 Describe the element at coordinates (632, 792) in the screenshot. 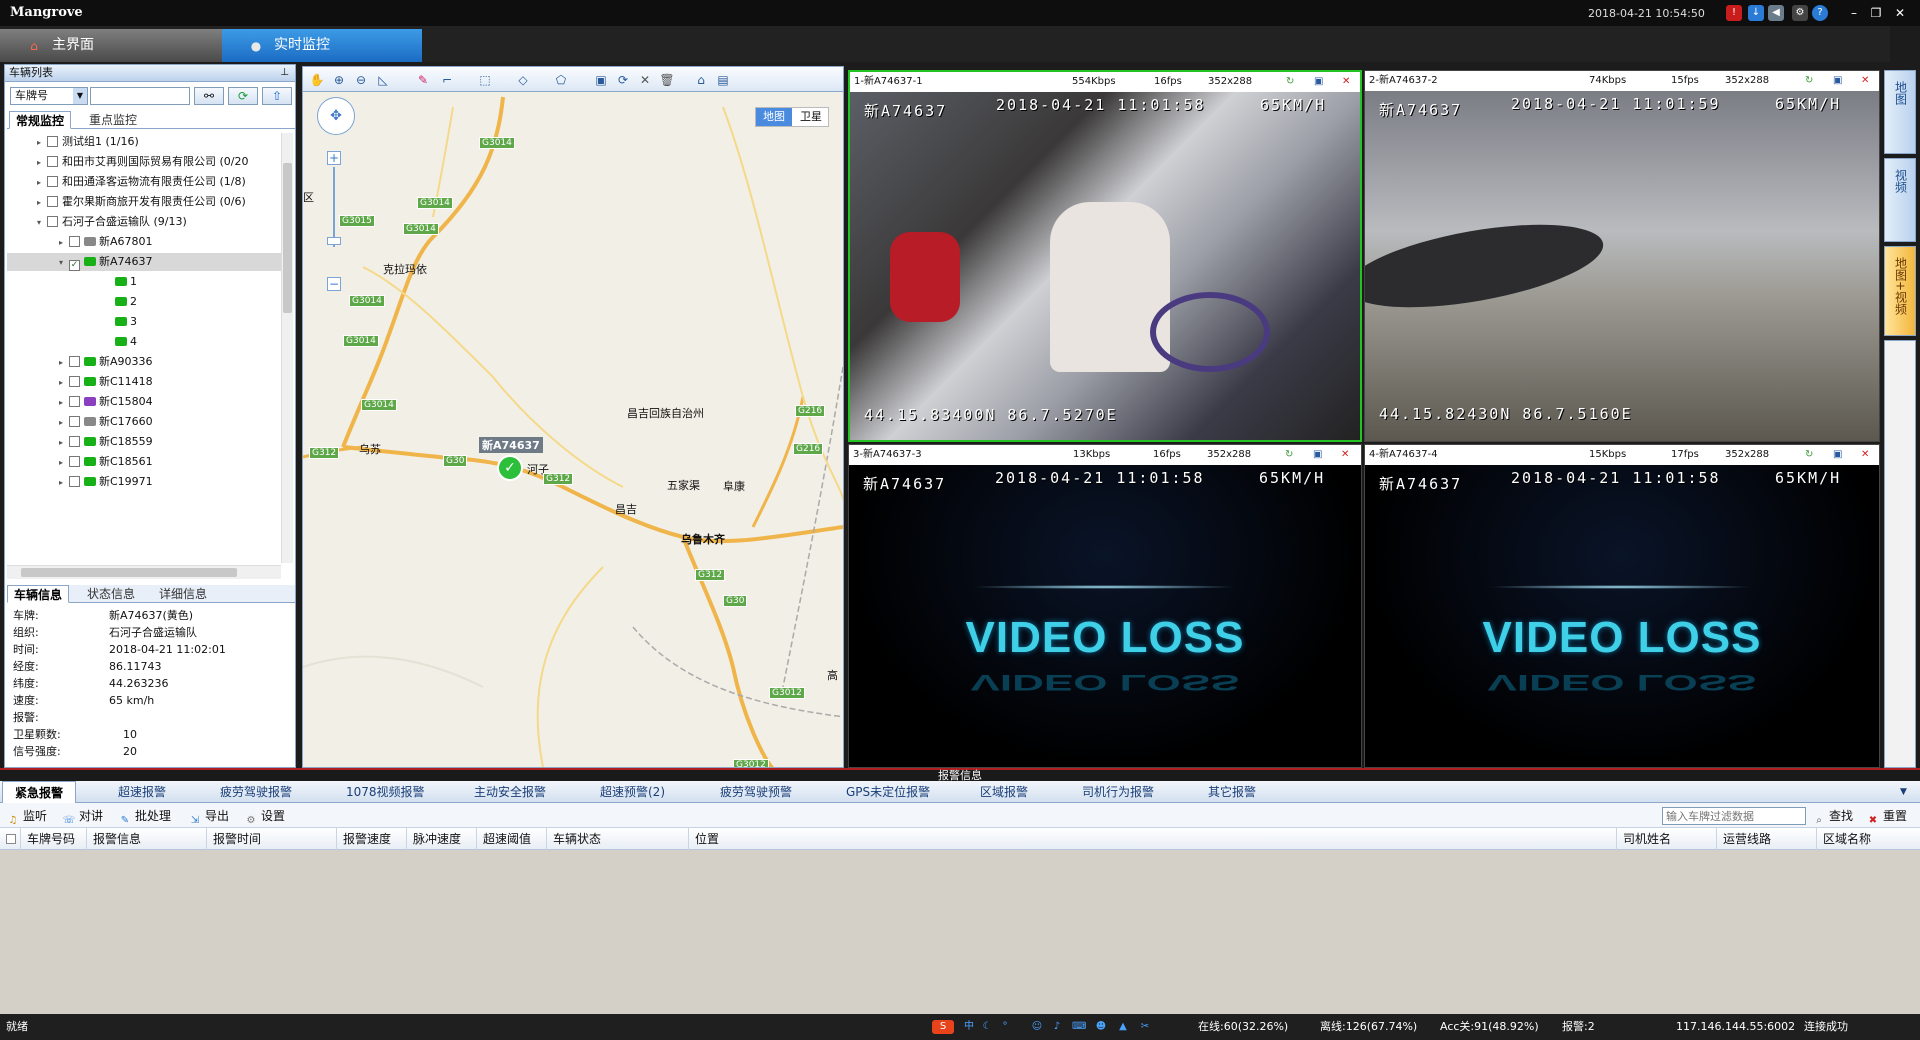

I see `alarm-tab: 超速预警(2)` at that location.